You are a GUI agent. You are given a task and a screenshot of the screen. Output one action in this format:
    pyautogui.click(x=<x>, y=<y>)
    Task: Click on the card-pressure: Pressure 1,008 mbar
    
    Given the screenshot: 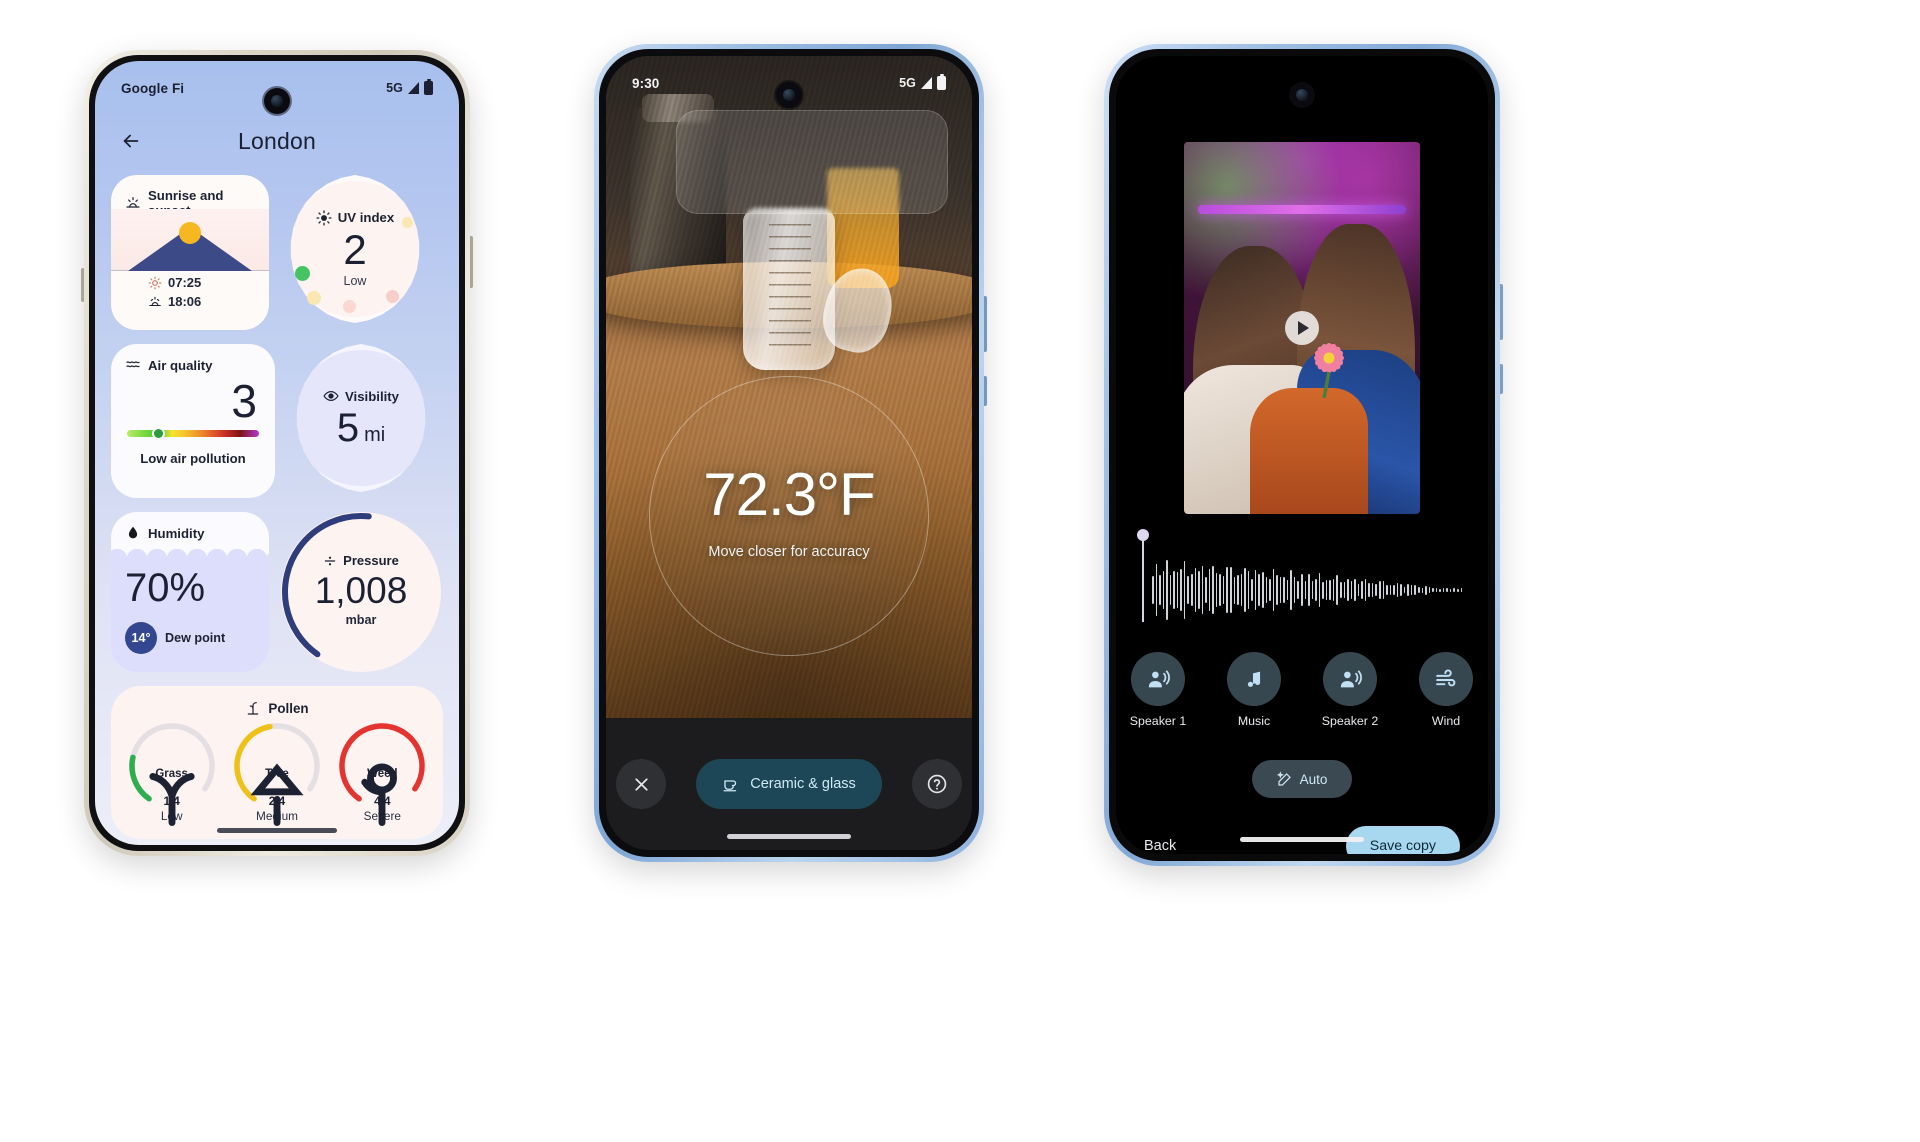 What is the action you would take?
    pyautogui.click(x=361, y=592)
    